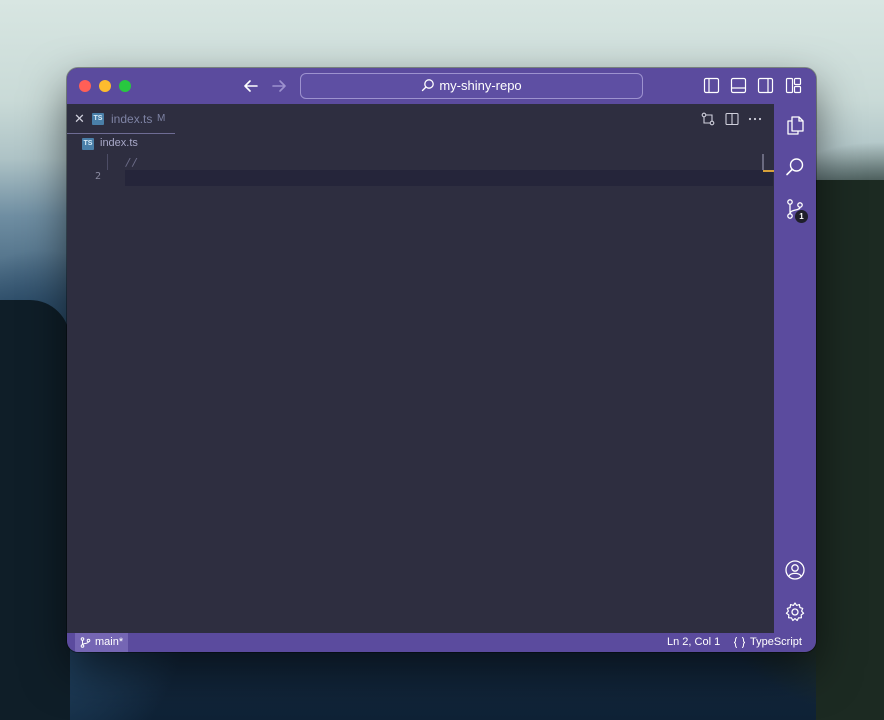 This screenshot has width=884, height=720. I want to click on minimize-window-button, so click(105, 86).